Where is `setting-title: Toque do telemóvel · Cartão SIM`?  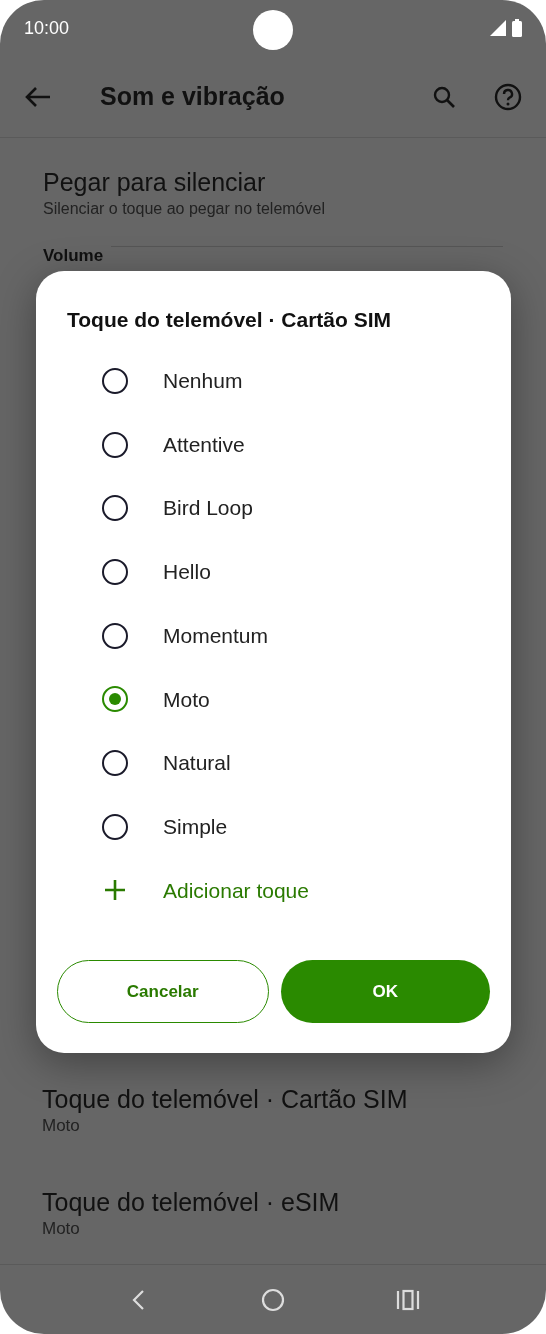 setting-title: Toque do telemóvel · Cartão SIM is located at coordinates (225, 1099).